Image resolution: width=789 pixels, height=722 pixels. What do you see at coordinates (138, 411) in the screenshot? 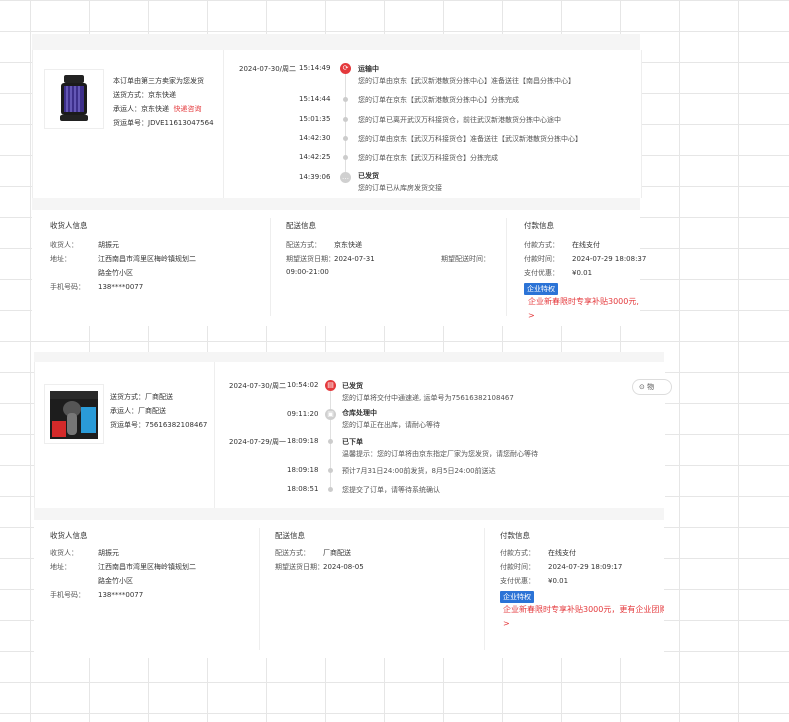
I see `meta-carrier: 承运人：厂商配送` at bounding box center [138, 411].